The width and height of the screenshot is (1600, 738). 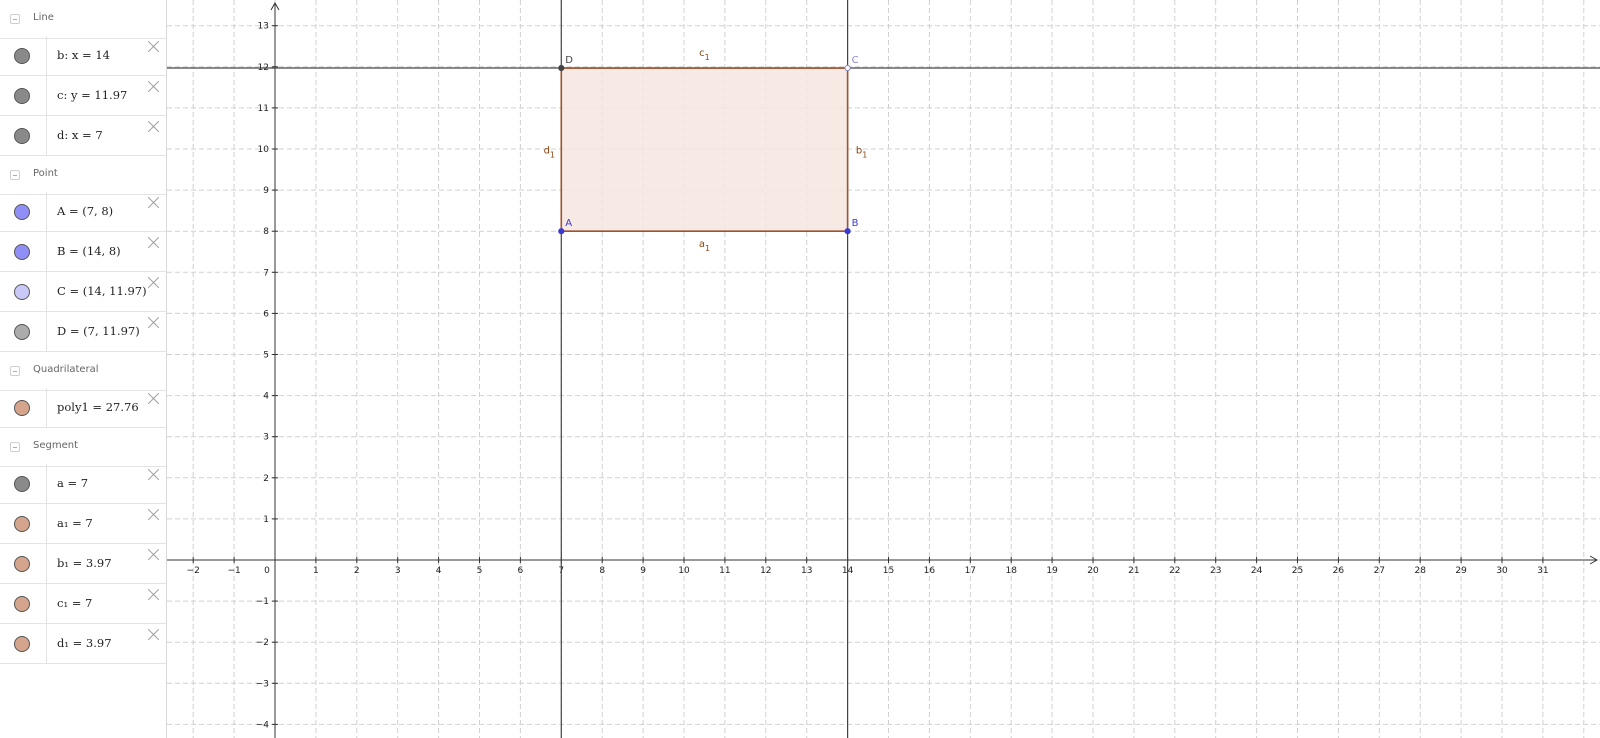 What do you see at coordinates (98, 407) in the screenshot?
I see `algebra-item-text: poly1 = 27.76` at bounding box center [98, 407].